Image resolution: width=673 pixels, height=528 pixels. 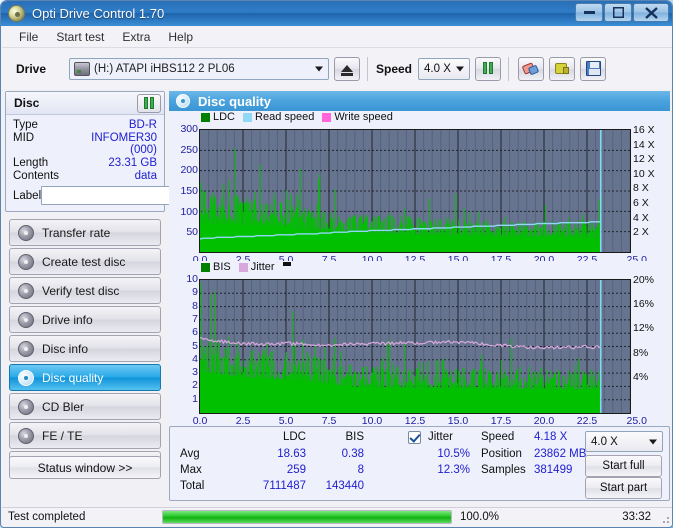 What do you see at coordinates (664, 518) in the screenshot?
I see `resize-grip` at bounding box center [664, 518].